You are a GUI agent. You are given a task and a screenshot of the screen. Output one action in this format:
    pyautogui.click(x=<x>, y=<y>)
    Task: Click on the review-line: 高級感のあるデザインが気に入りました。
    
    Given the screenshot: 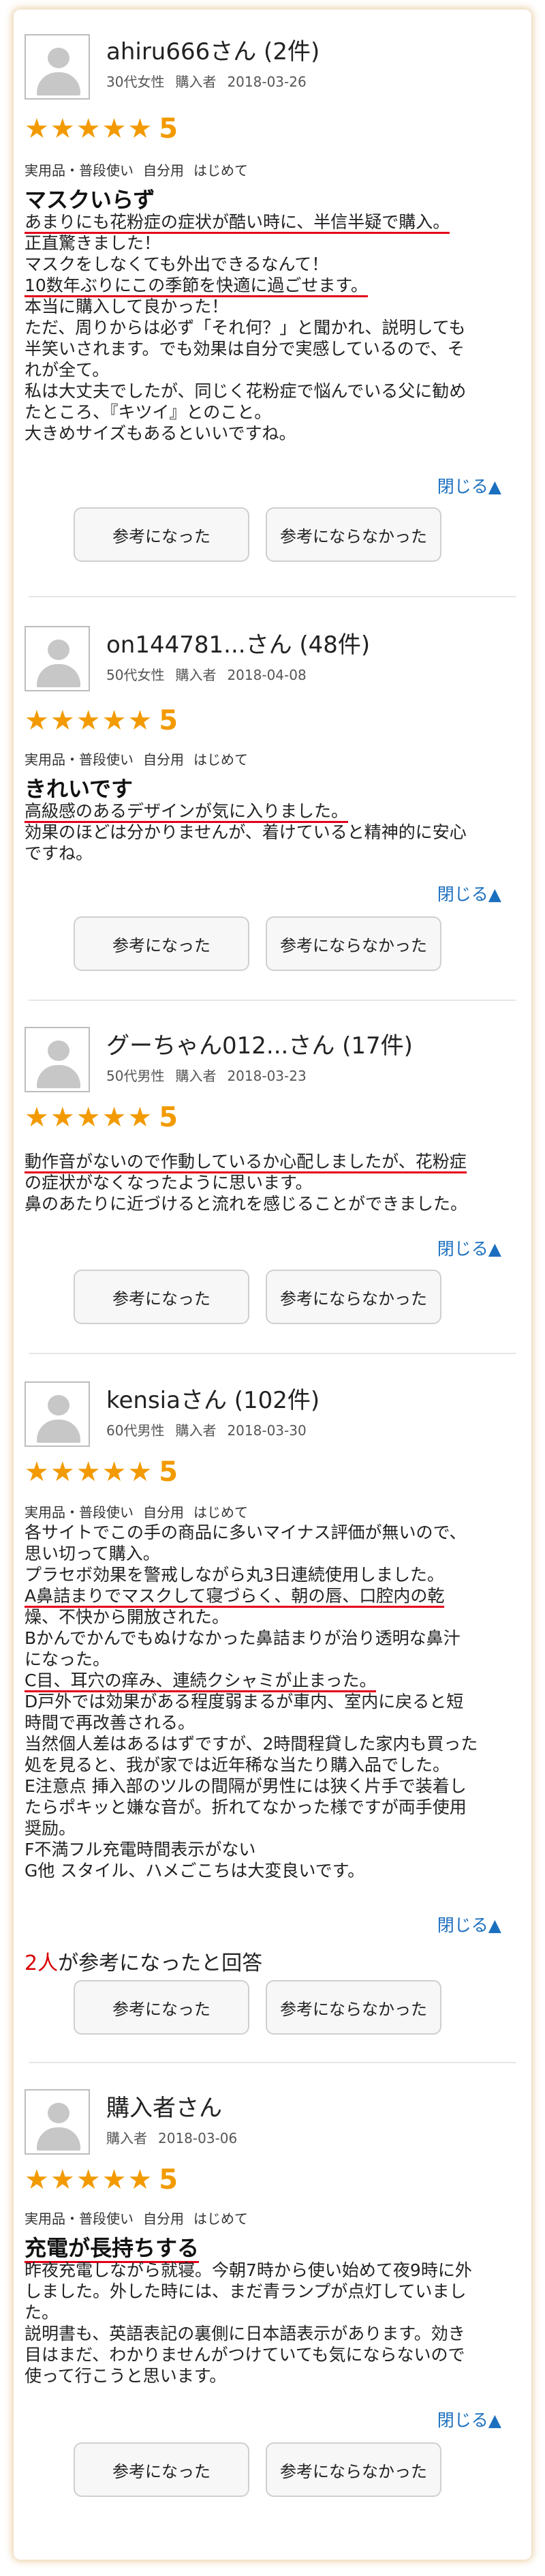 What is the action you would take?
    pyautogui.click(x=187, y=812)
    